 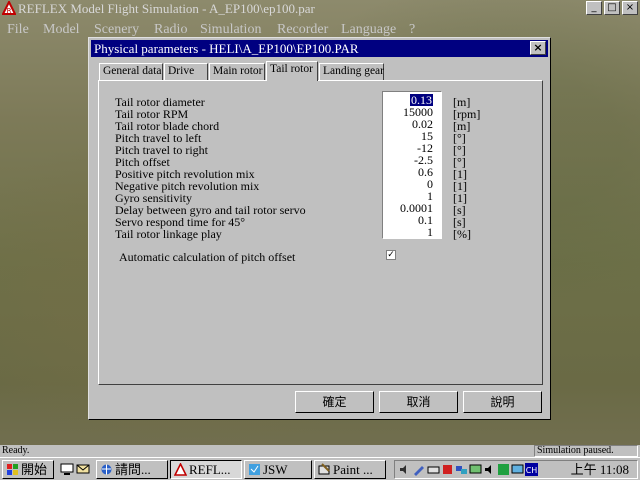 I want to click on svg-text: R, so click(x=9, y=11).